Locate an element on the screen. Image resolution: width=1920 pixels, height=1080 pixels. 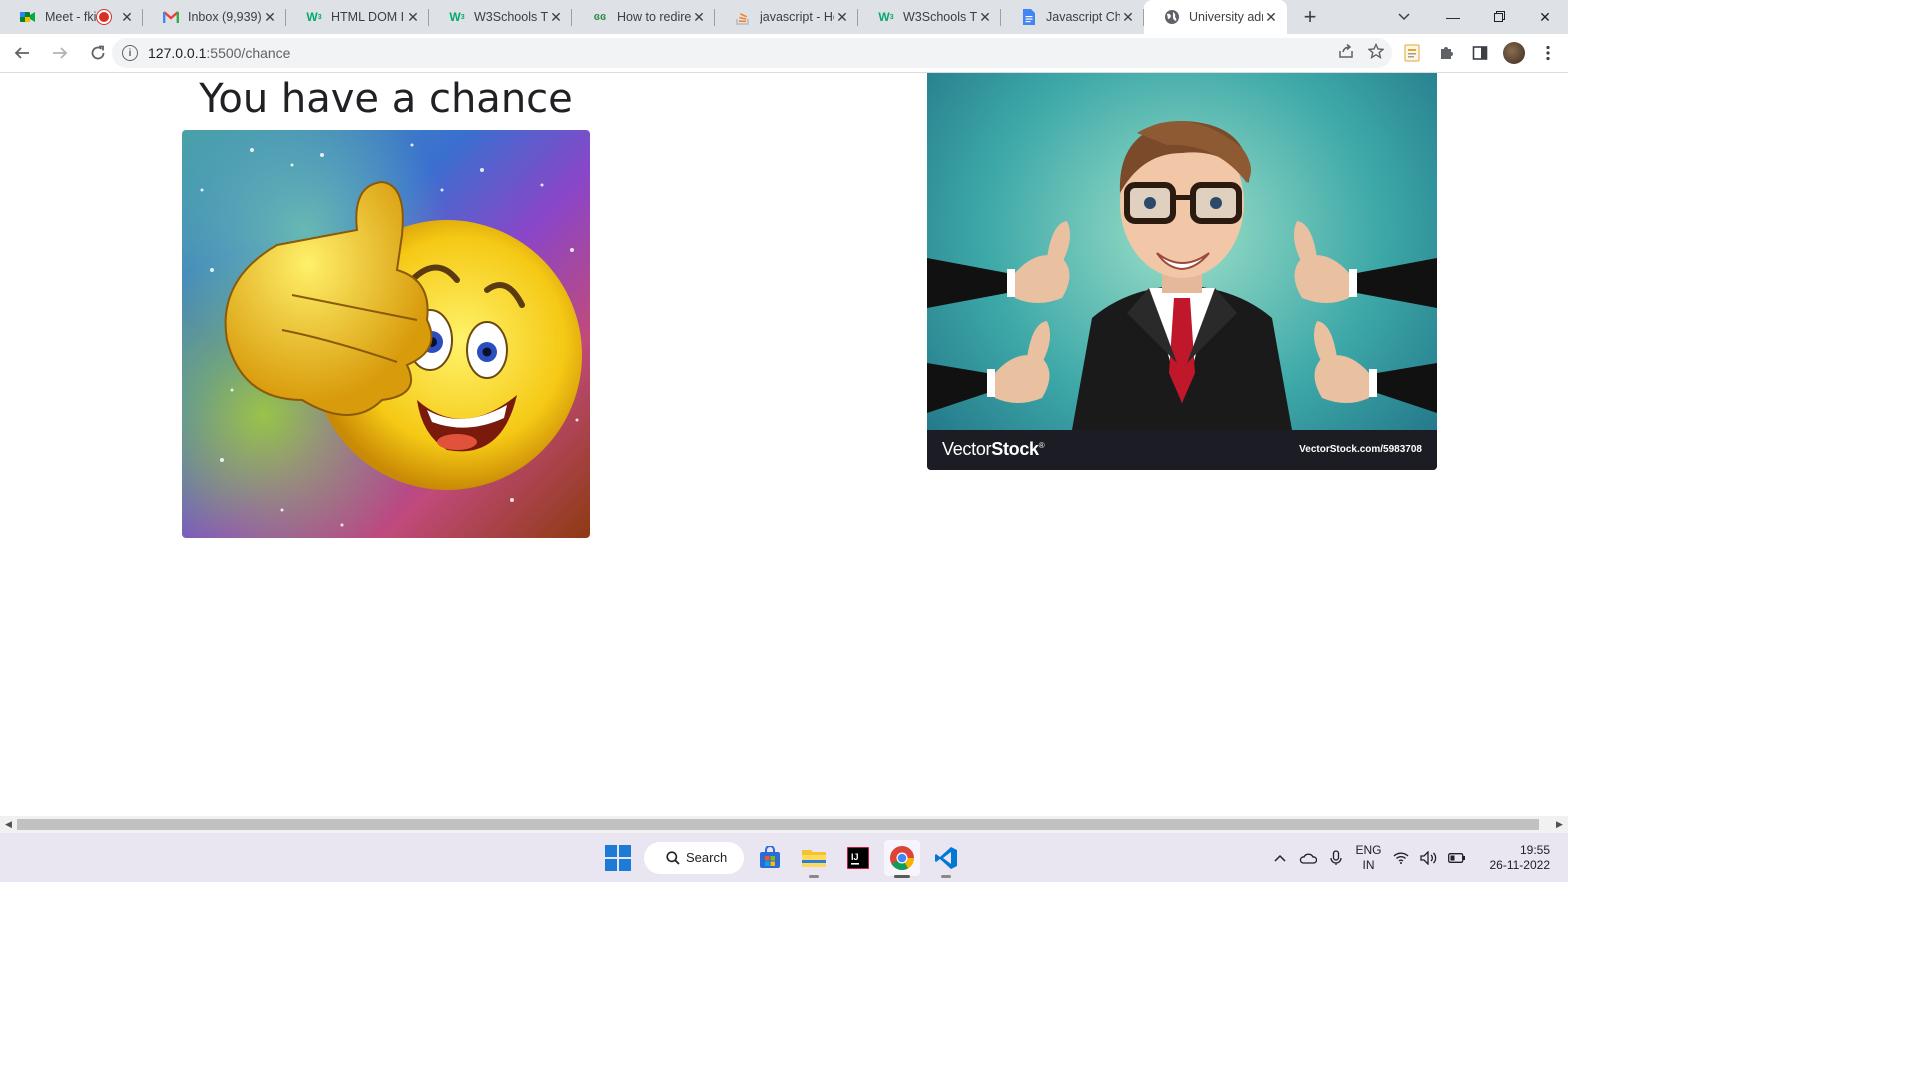
tab-gmail: Inbox (9,939) ✕ is located at coordinates (214, 17).